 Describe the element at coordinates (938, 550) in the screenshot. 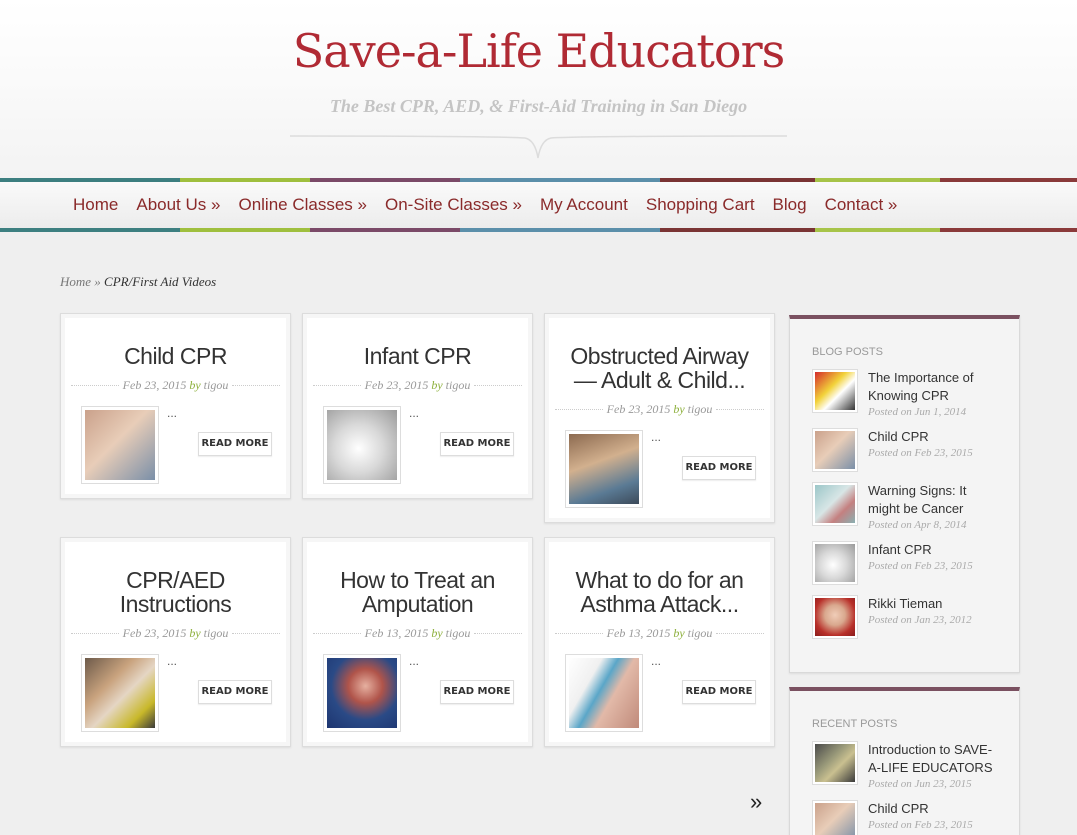

I see `widget-post-title: Infant CPR` at that location.